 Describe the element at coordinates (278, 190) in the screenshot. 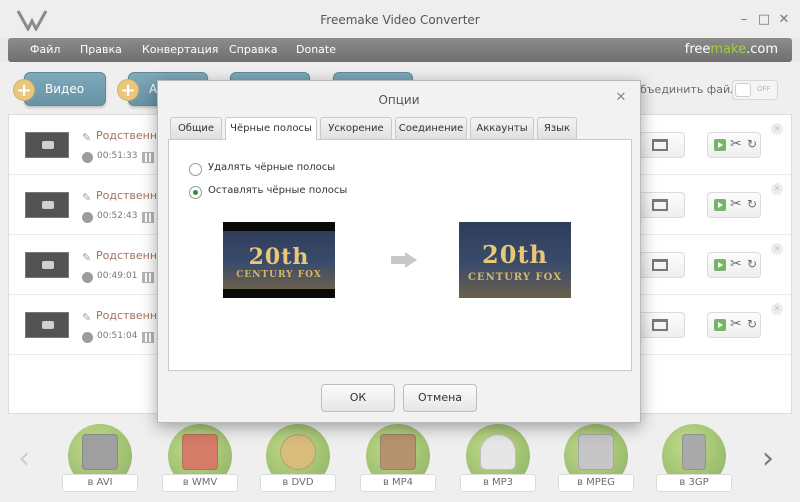

I see `keep-black-bars-label: Оставлять чёрные полосы` at that location.